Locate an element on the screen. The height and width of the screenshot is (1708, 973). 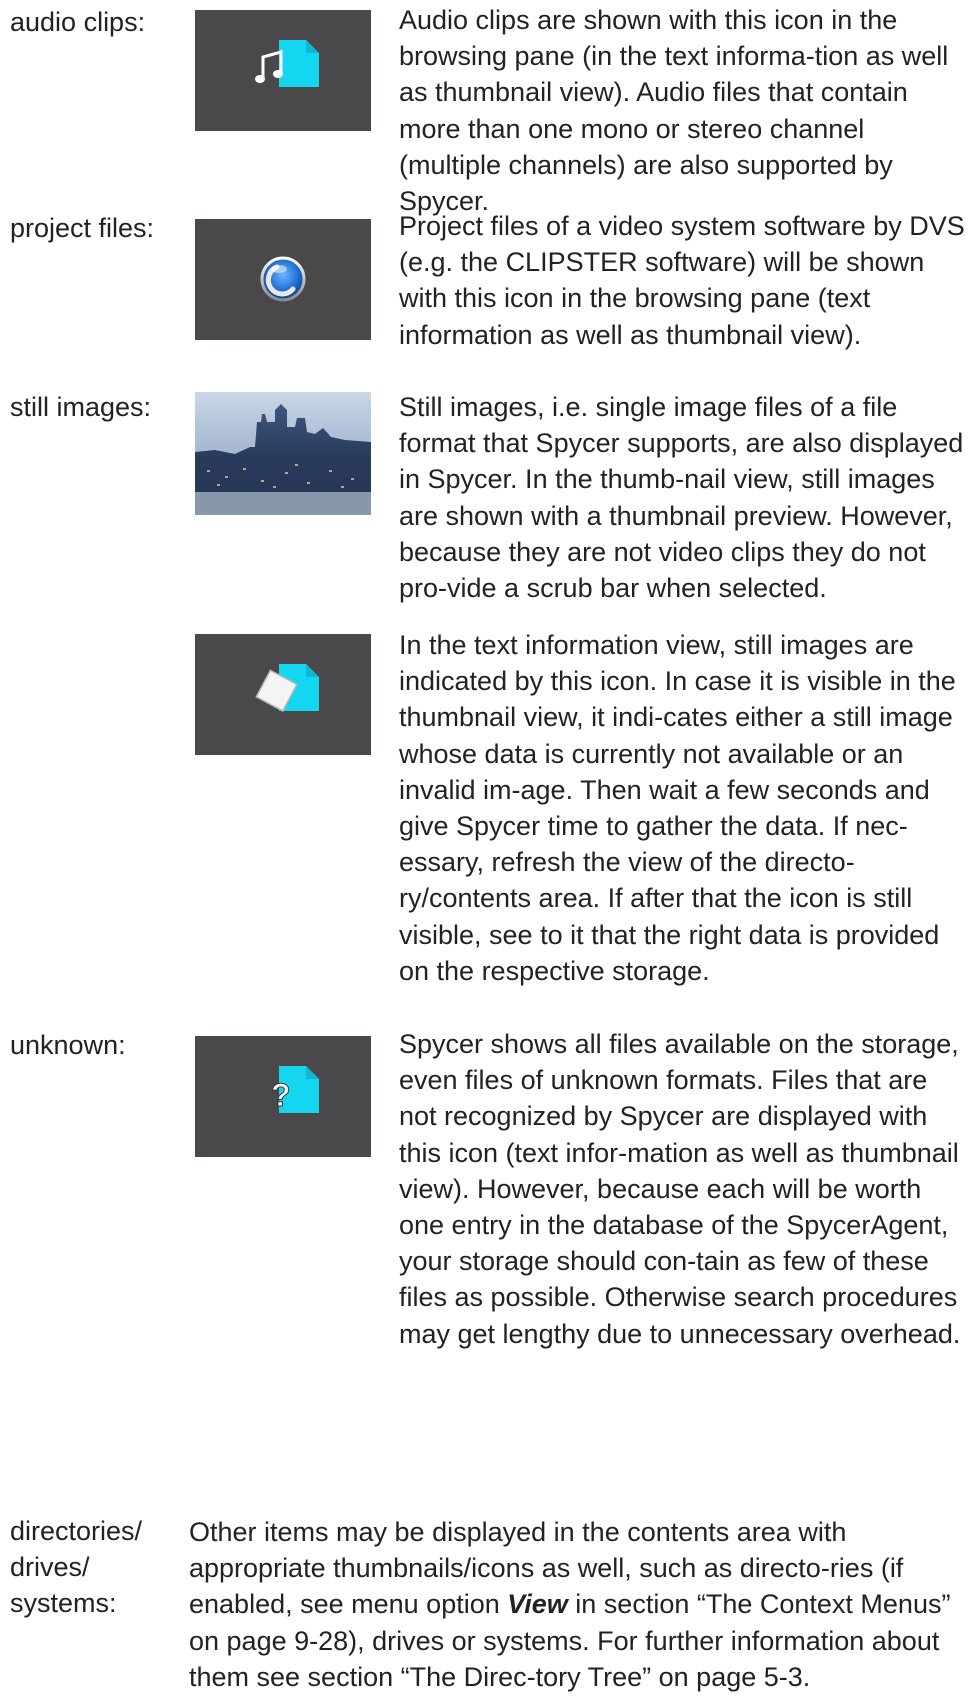
view-menu-option: View is located at coordinates (537, 1604).